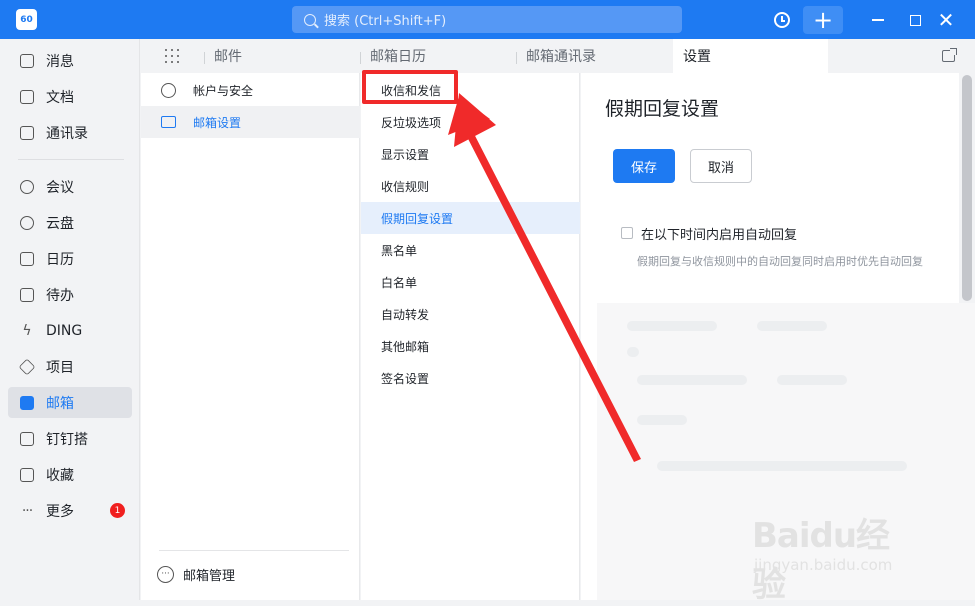 Image resolution: width=975 pixels, height=606 pixels. What do you see at coordinates (470, 250) in the screenshot?
I see `submenu-blacklist: 黑名单` at bounding box center [470, 250].